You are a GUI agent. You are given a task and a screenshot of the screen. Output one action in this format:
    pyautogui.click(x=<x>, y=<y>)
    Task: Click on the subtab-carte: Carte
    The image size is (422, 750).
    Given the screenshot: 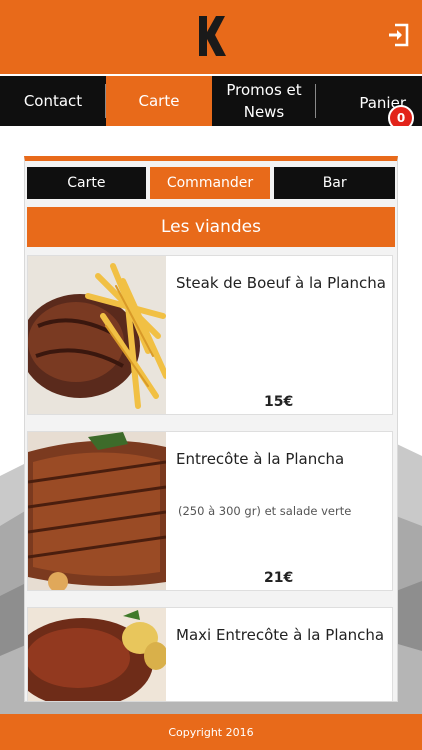 What is the action you would take?
    pyautogui.click(x=86, y=183)
    